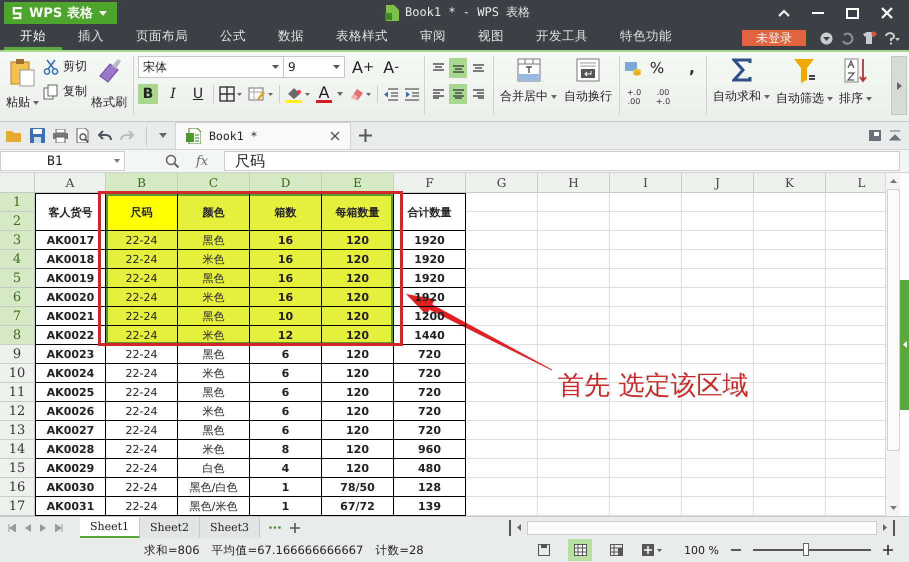 The width and height of the screenshot is (909, 562). What do you see at coordinates (17, 221) in the screenshot?
I see `row-header: 2` at bounding box center [17, 221].